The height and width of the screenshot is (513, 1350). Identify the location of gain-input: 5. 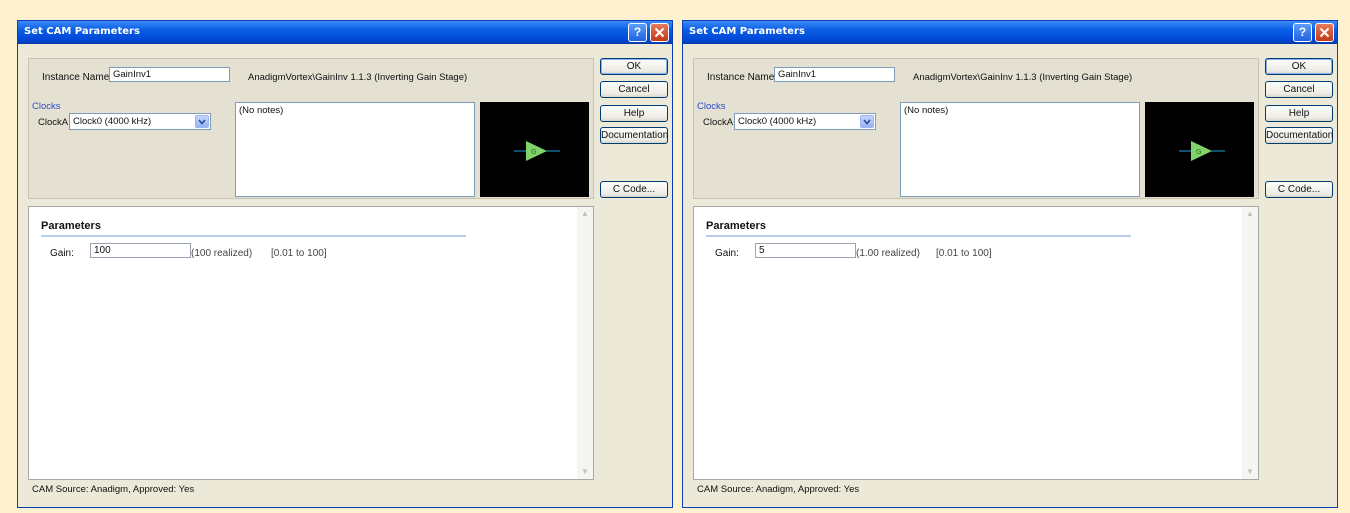
(805, 250).